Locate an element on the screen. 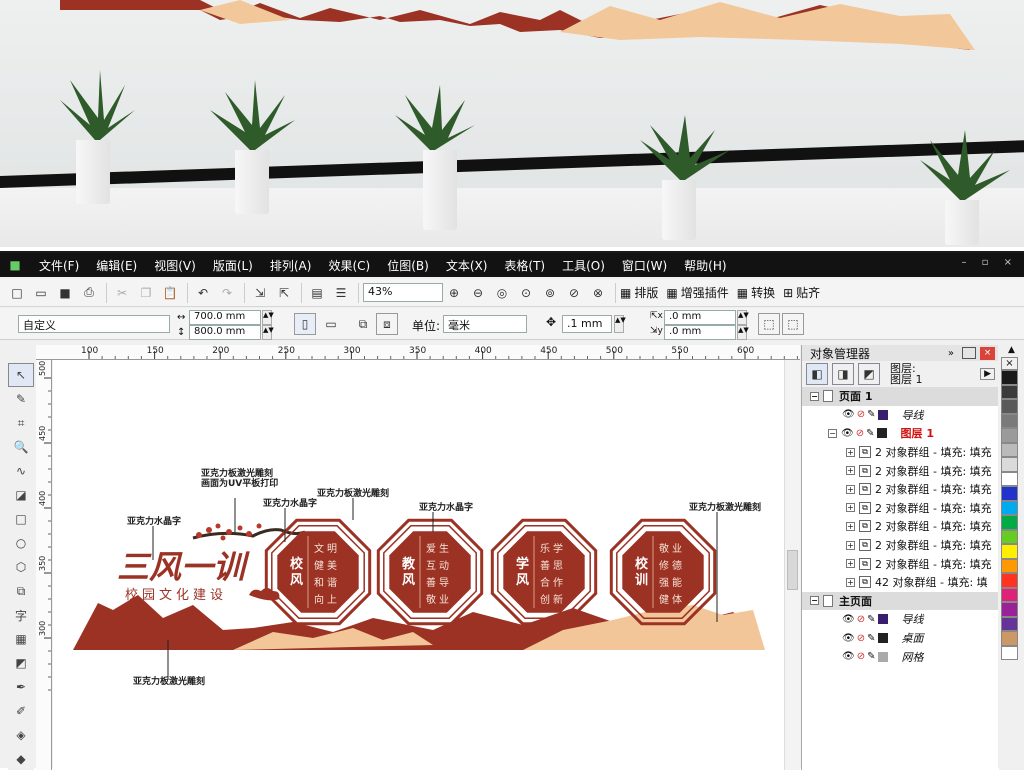 This screenshot has height=773, width=1024. width-stepper: ▲▼ is located at coordinates (268, 317).